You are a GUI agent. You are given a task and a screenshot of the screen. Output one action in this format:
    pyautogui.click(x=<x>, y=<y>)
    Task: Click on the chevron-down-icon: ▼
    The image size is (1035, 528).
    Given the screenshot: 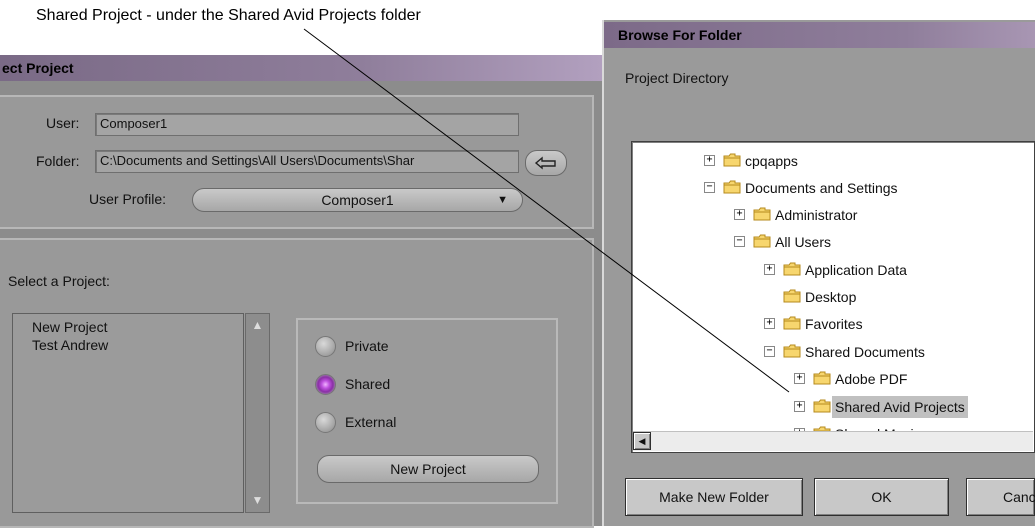 What is the action you would take?
    pyautogui.click(x=502, y=200)
    